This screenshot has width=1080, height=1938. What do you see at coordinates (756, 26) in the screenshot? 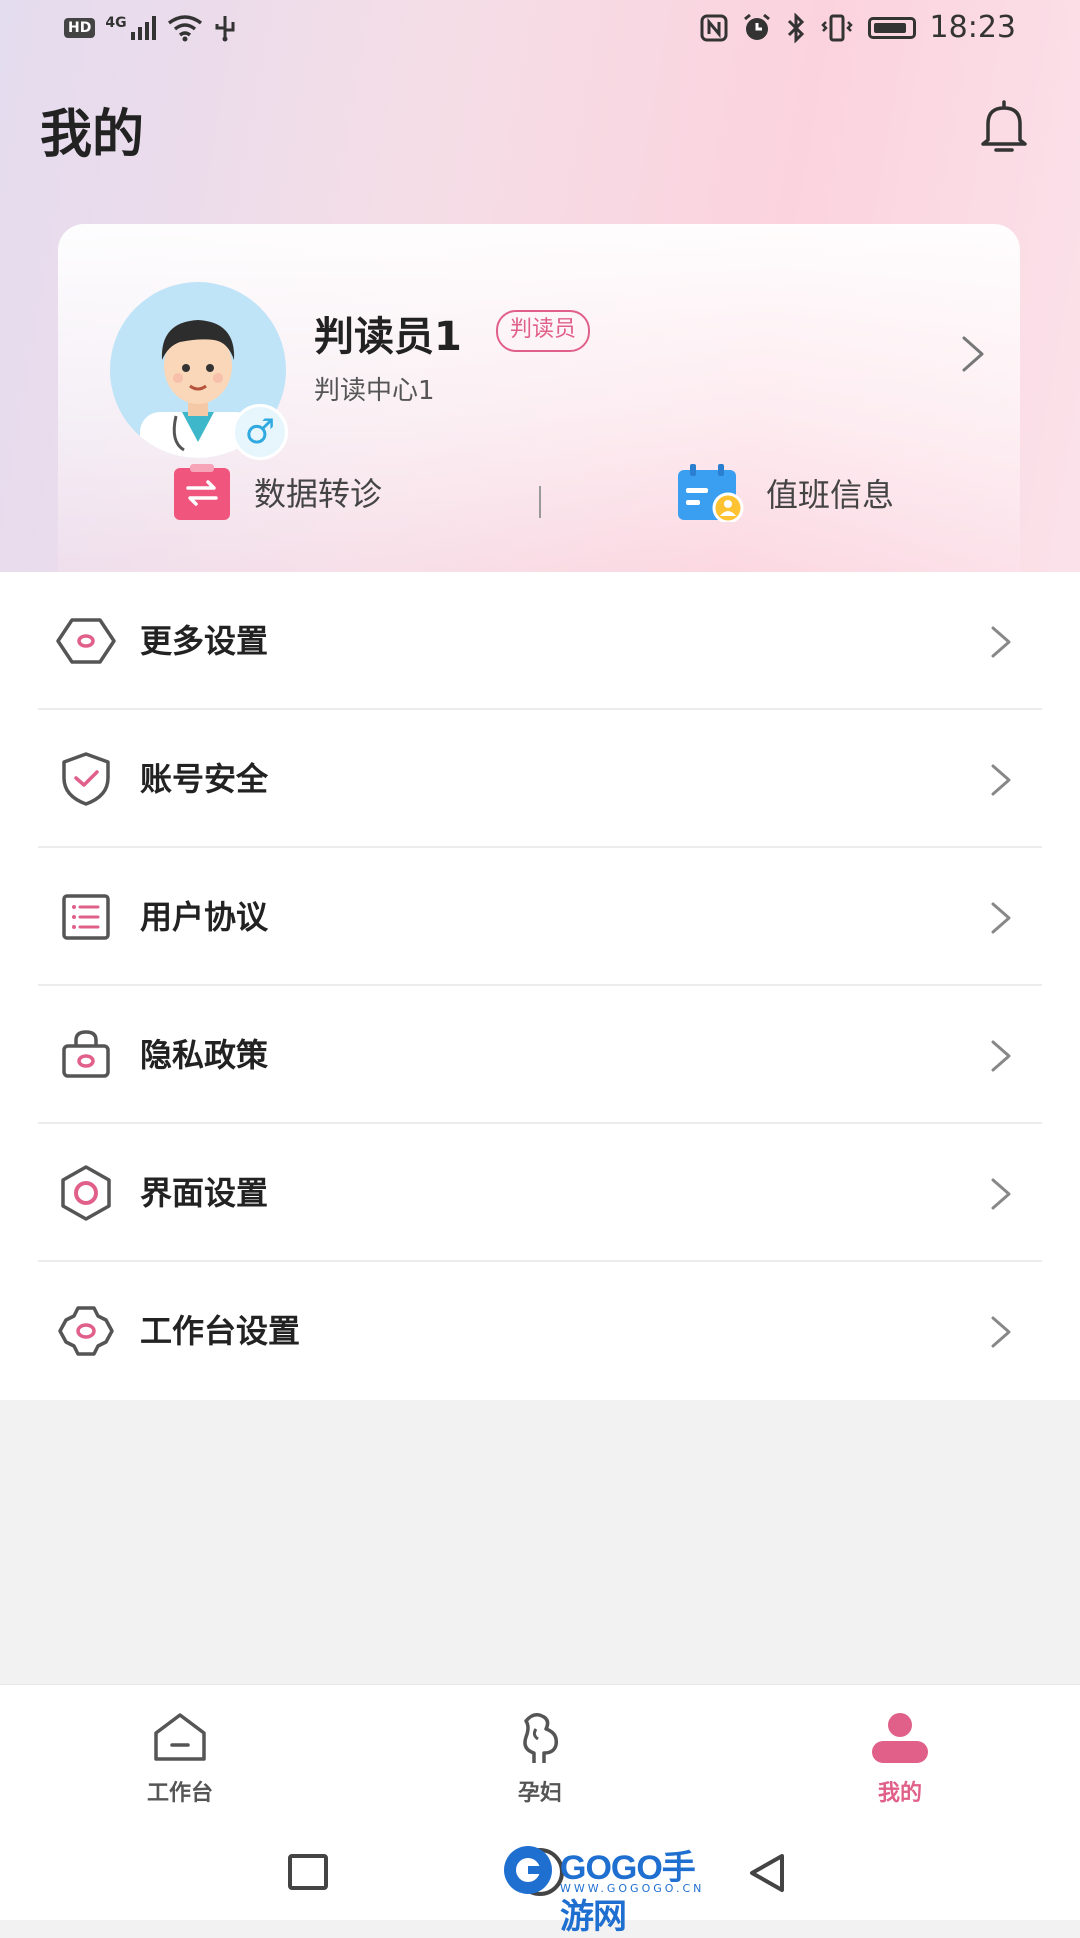
I see `alarm-icon` at bounding box center [756, 26].